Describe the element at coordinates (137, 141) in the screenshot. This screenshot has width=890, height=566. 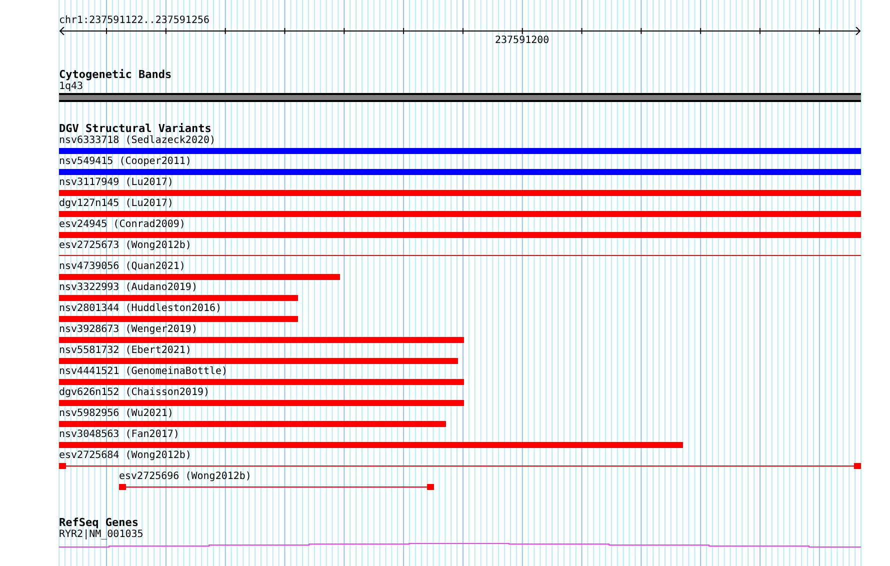
I see `feature-label: nsv6333718 (Sedlazeck2020)` at that location.